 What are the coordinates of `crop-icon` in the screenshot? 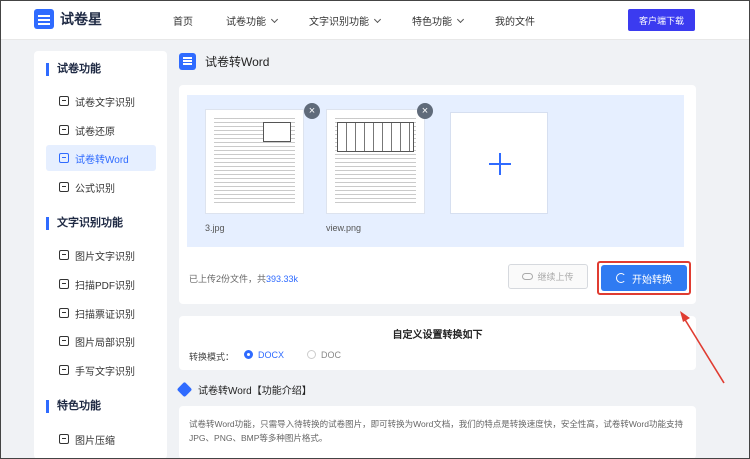 It's located at (64, 341).